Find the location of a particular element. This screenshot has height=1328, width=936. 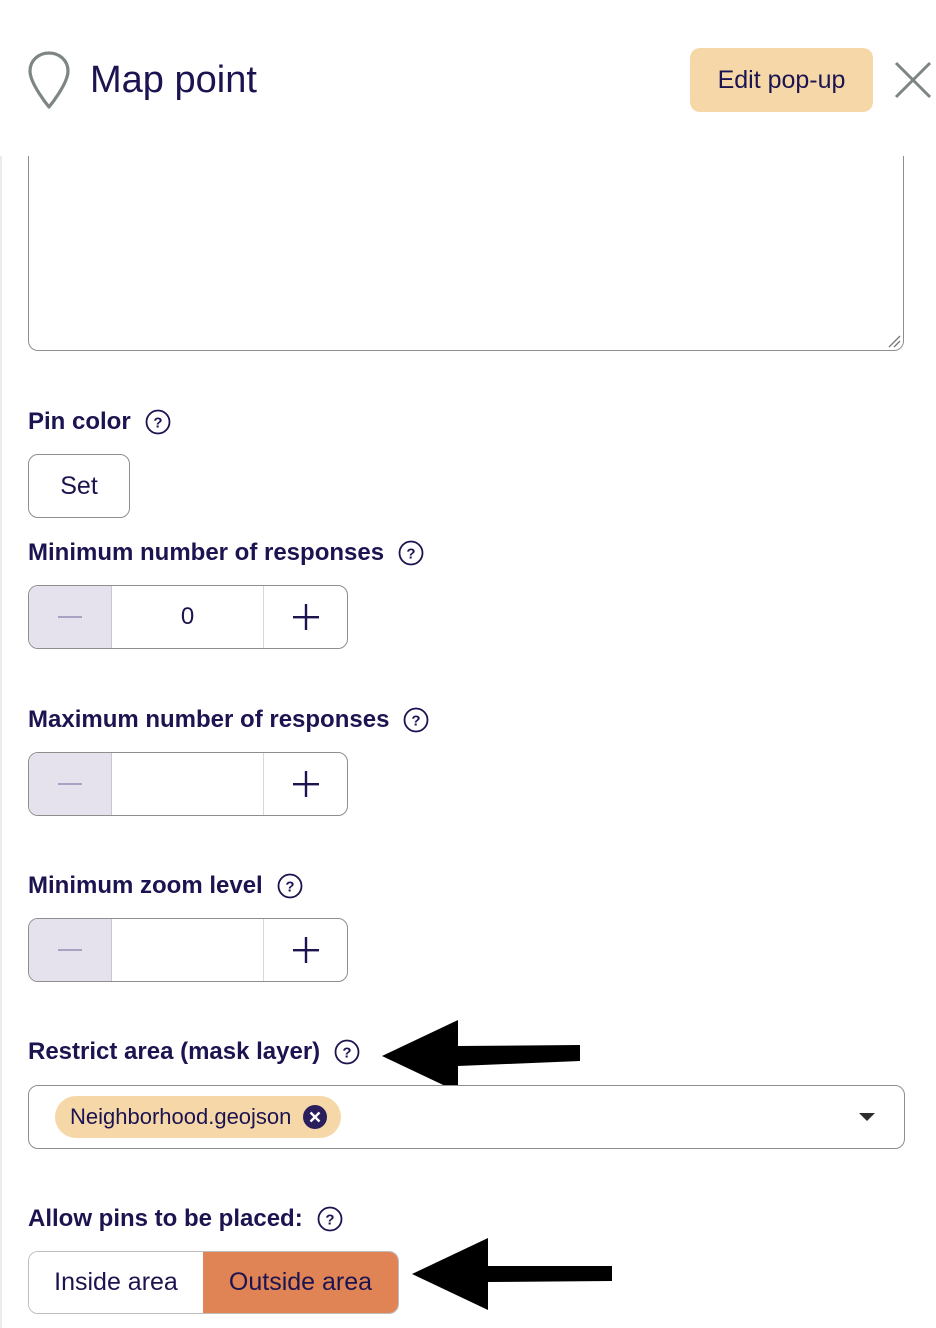

max-responses-stepper is located at coordinates (188, 784).